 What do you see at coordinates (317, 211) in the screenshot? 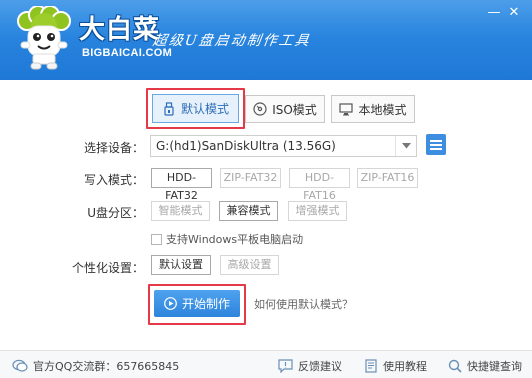
I see `partition-enhanced-mode: 增强模式` at bounding box center [317, 211].